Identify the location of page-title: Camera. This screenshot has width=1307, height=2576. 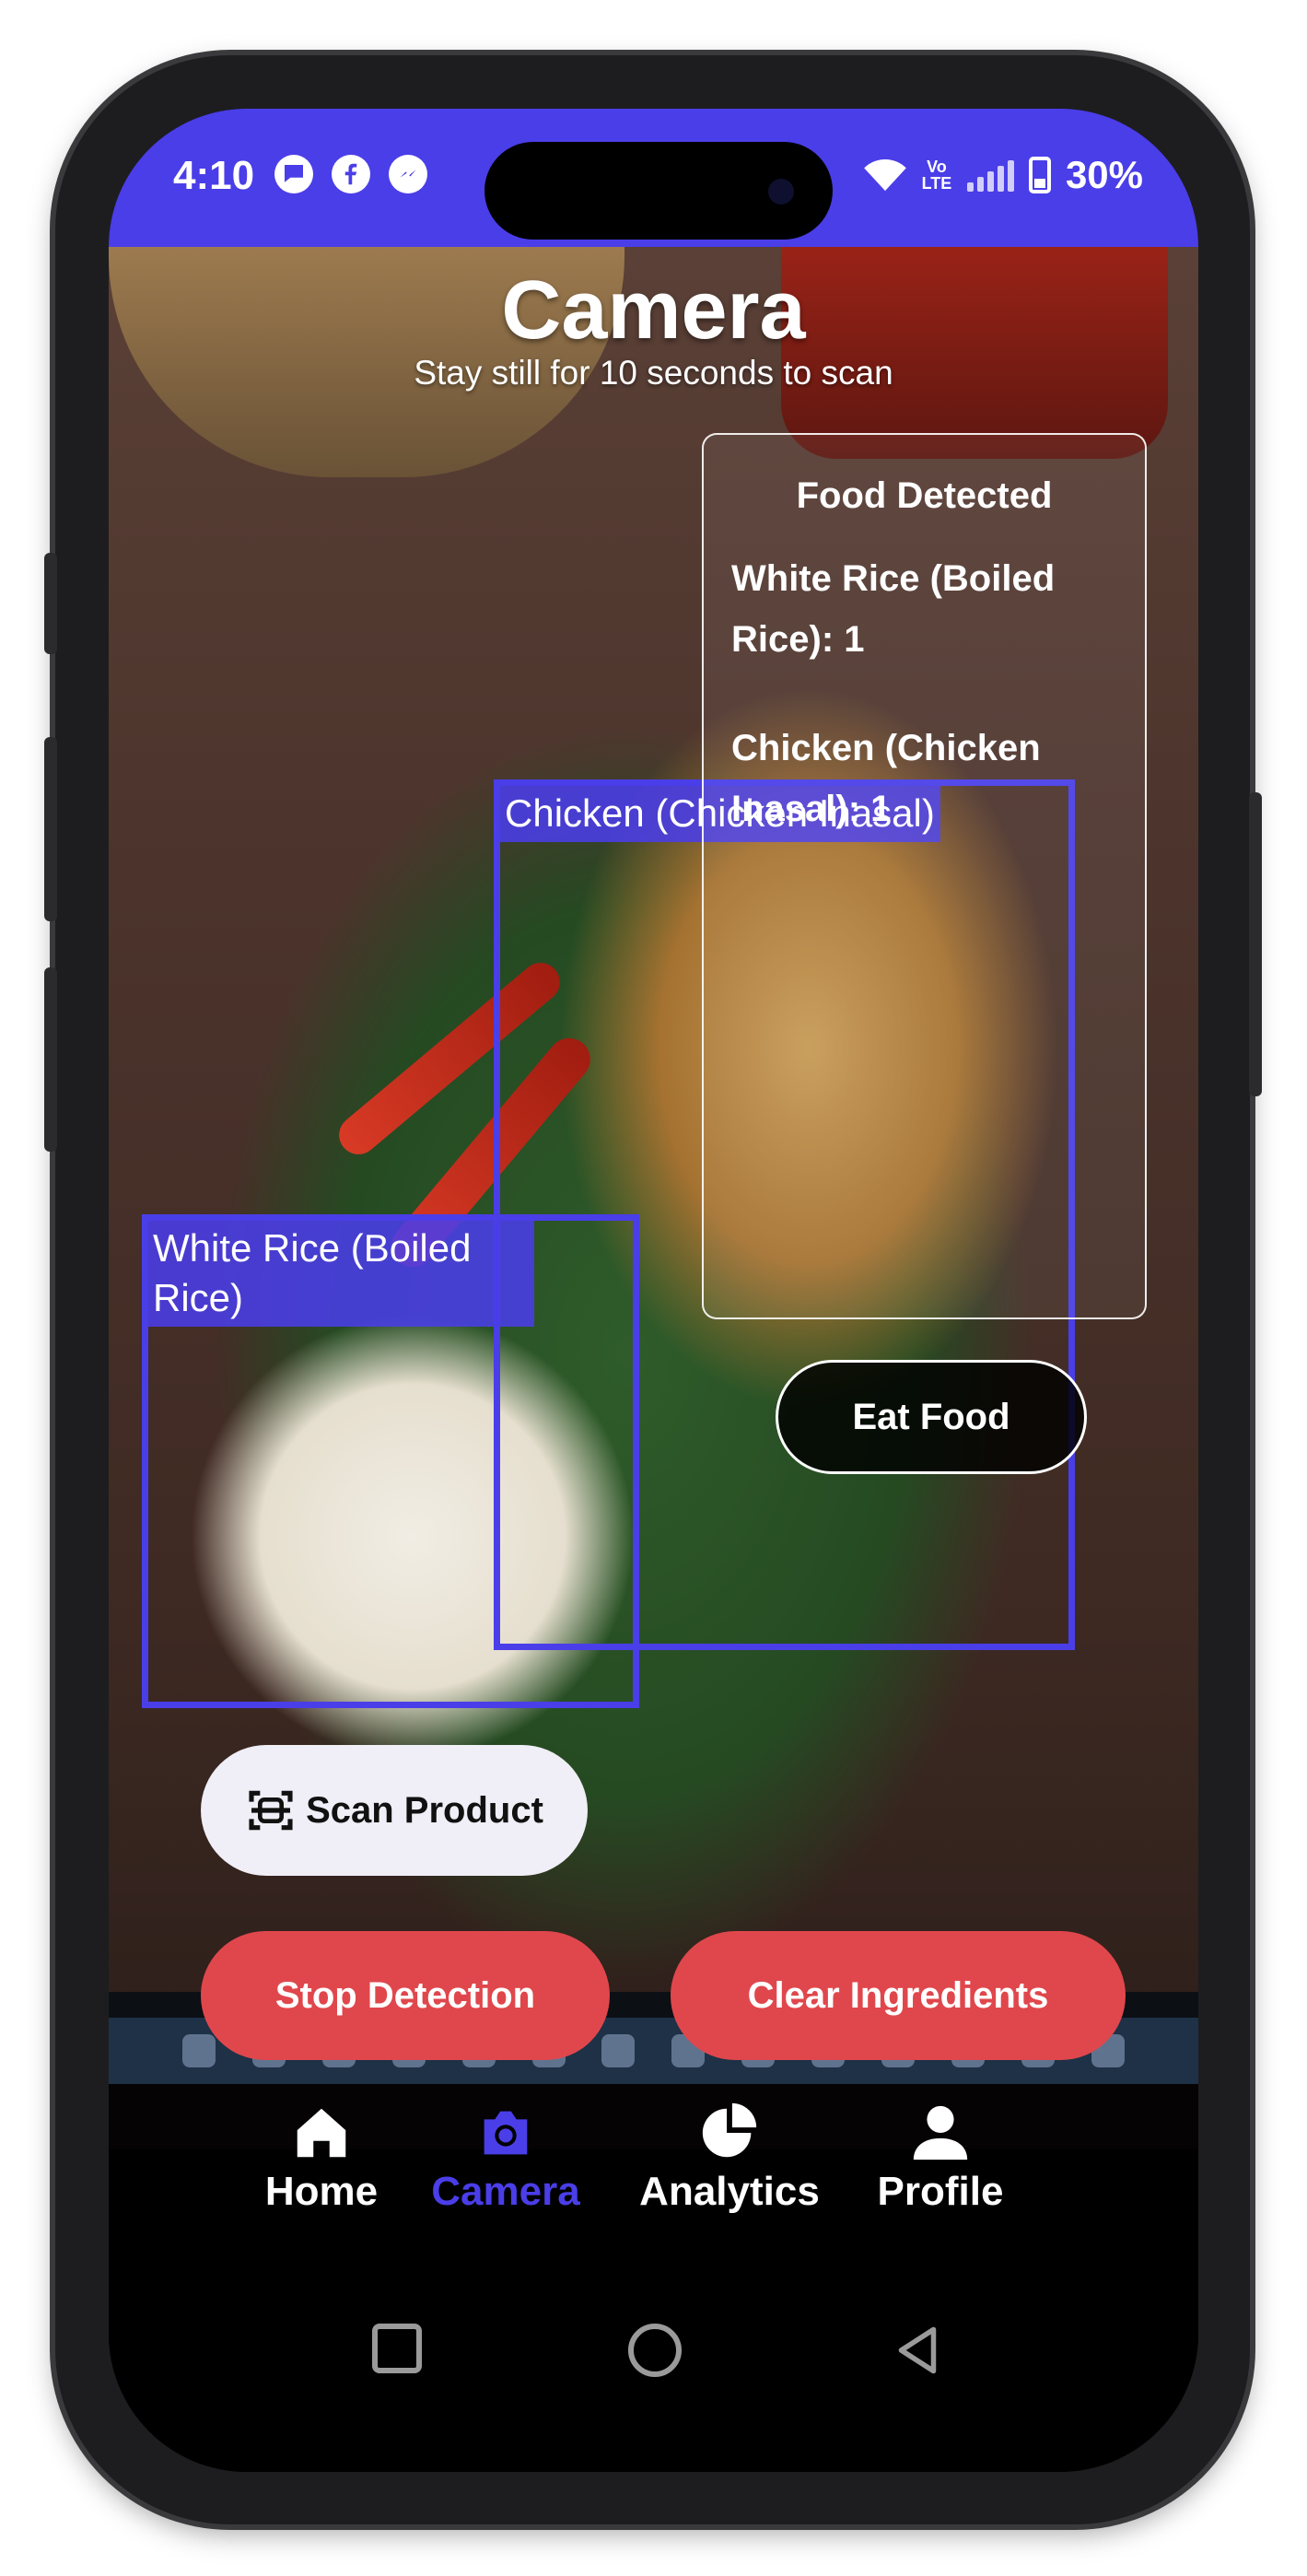
(653, 310).